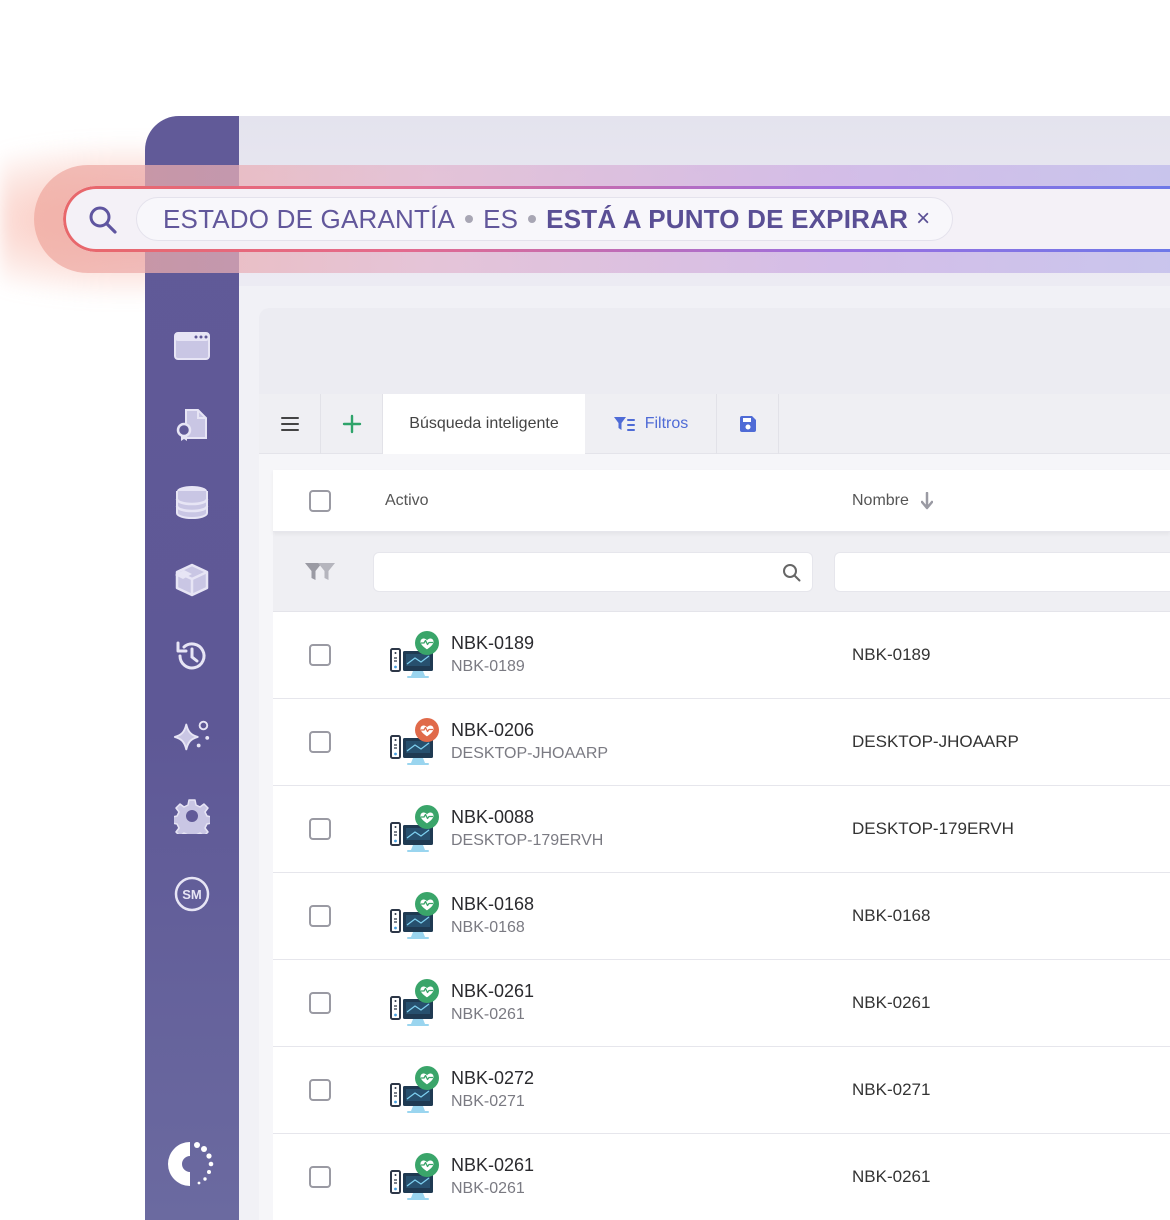 This screenshot has height=1220, width=1170. I want to click on svg-text: SM, so click(192, 894).